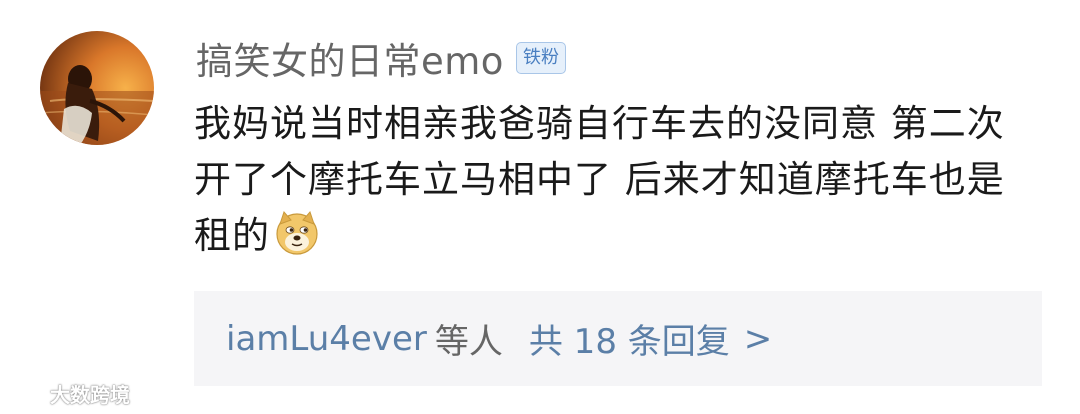 This screenshot has width=1080, height=414. Describe the element at coordinates (758, 338) in the screenshot. I see `chevron-right-icon: >` at that location.